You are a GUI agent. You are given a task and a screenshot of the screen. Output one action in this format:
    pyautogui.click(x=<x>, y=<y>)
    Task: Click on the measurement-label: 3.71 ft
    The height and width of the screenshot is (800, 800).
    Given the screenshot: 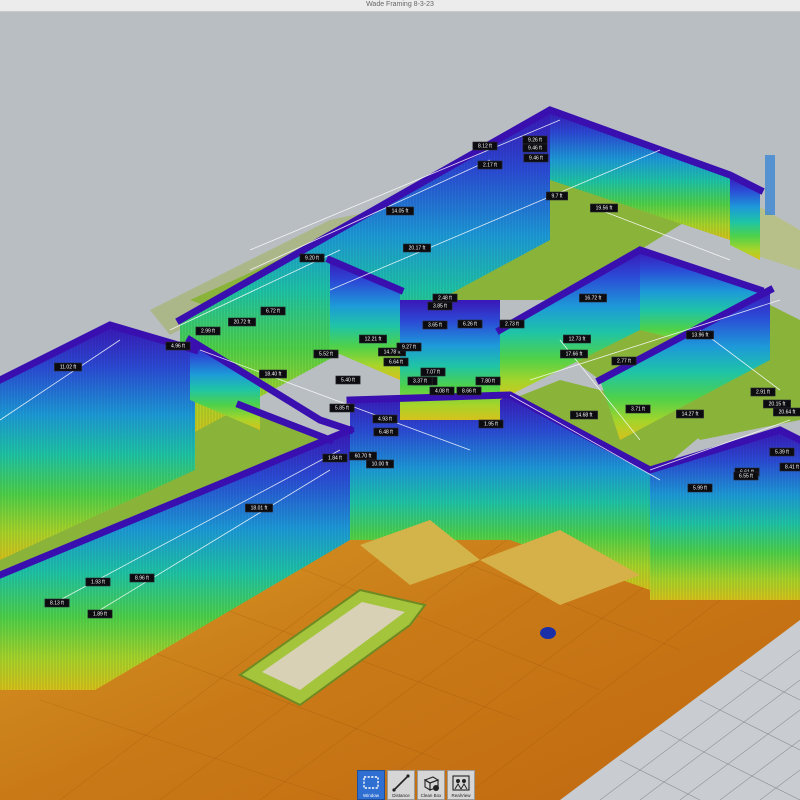 What is the action you would take?
    pyautogui.click(x=638, y=409)
    